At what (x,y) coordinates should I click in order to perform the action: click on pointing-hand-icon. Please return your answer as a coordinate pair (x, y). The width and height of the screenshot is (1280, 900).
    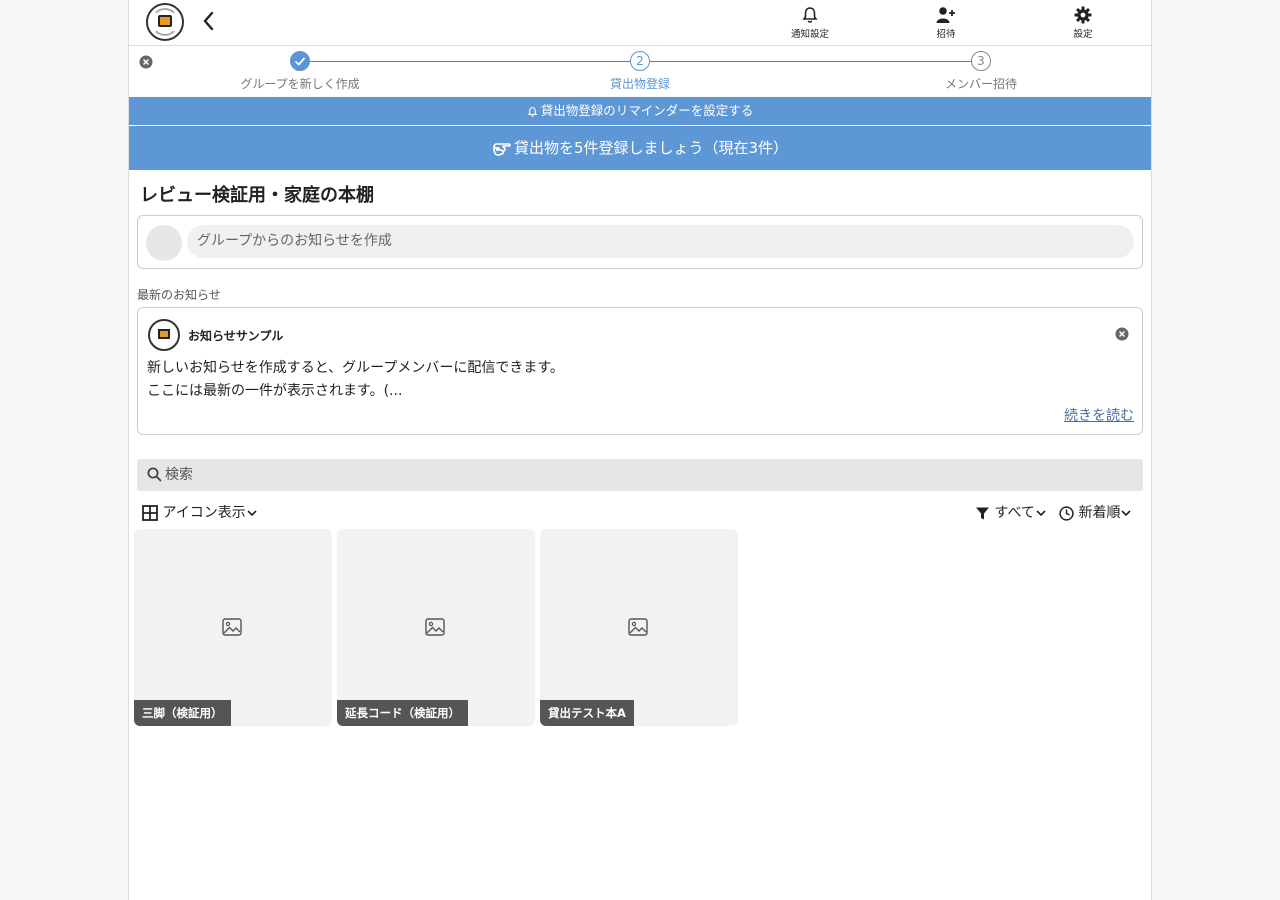
    Looking at the image, I should click on (502, 149).